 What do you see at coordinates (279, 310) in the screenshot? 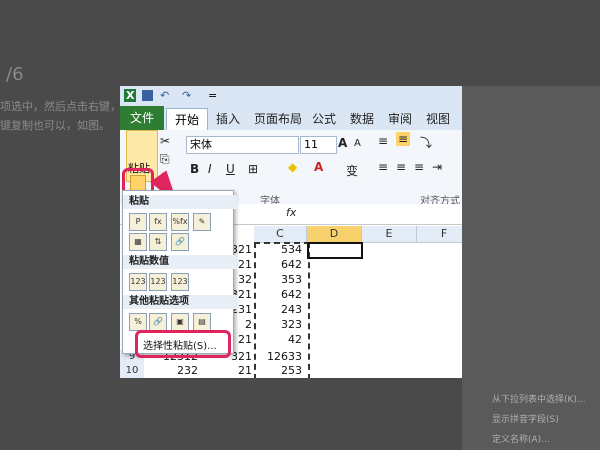
I see `cell-c5: 243` at bounding box center [279, 310].